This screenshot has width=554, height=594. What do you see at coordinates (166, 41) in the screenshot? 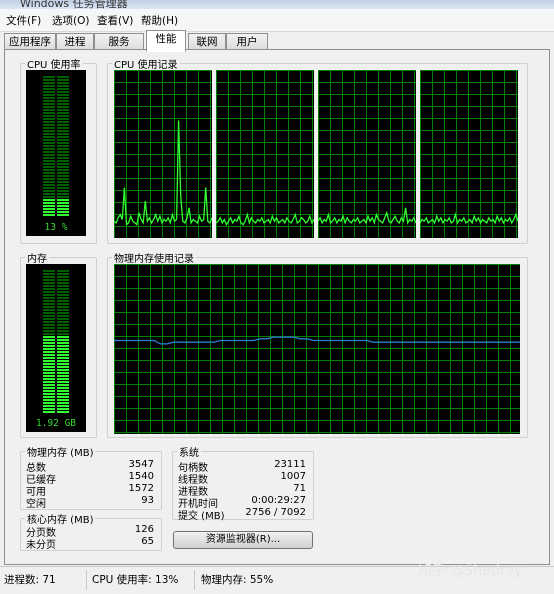
I see `tab-performance: 性能` at bounding box center [166, 41].